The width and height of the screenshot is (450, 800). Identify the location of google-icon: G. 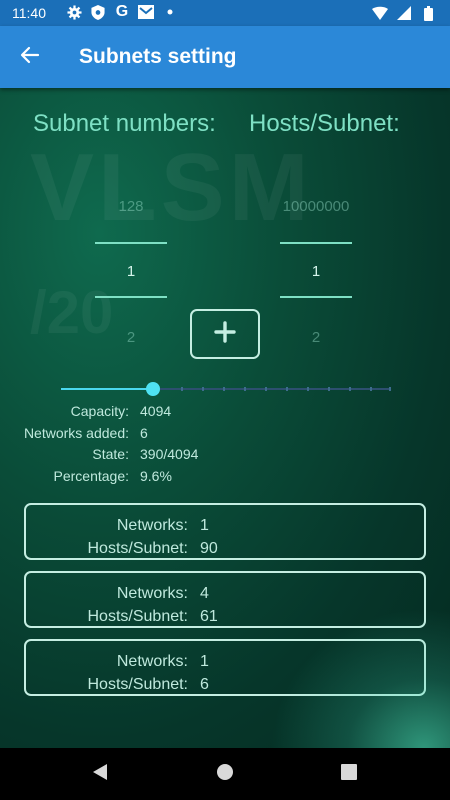
(122, 11).